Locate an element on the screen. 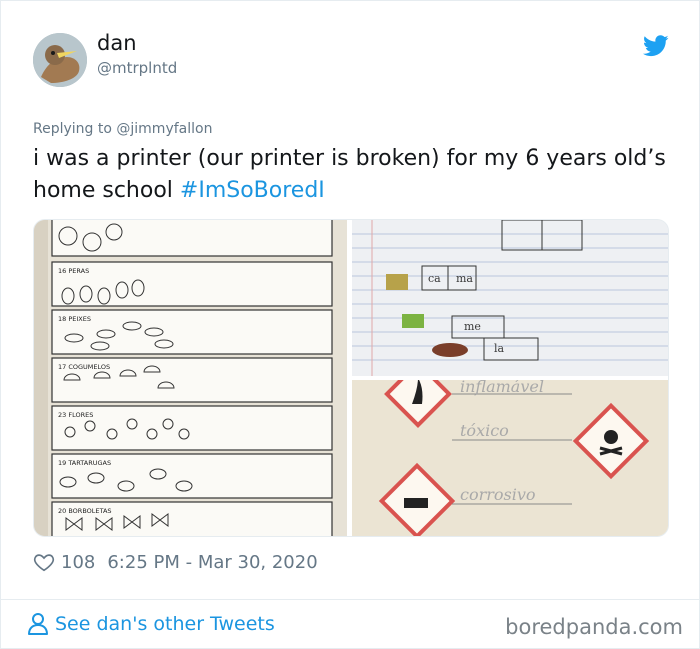 This screenshot has height=649, width=700. syllable-cell: ca is located at coordinates (434, 278).